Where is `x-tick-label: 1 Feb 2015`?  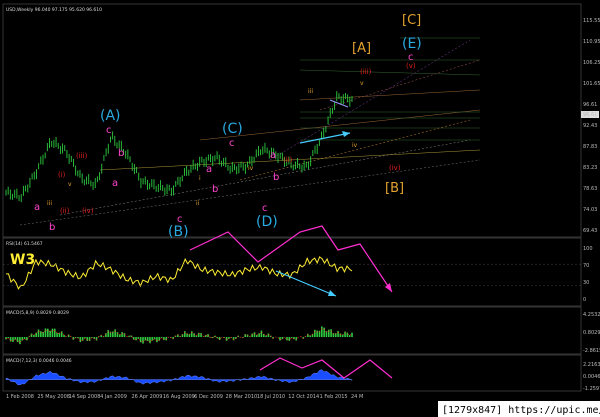
x-tick-label: 1 Feb 2015 is located at coordinates (334, 397).